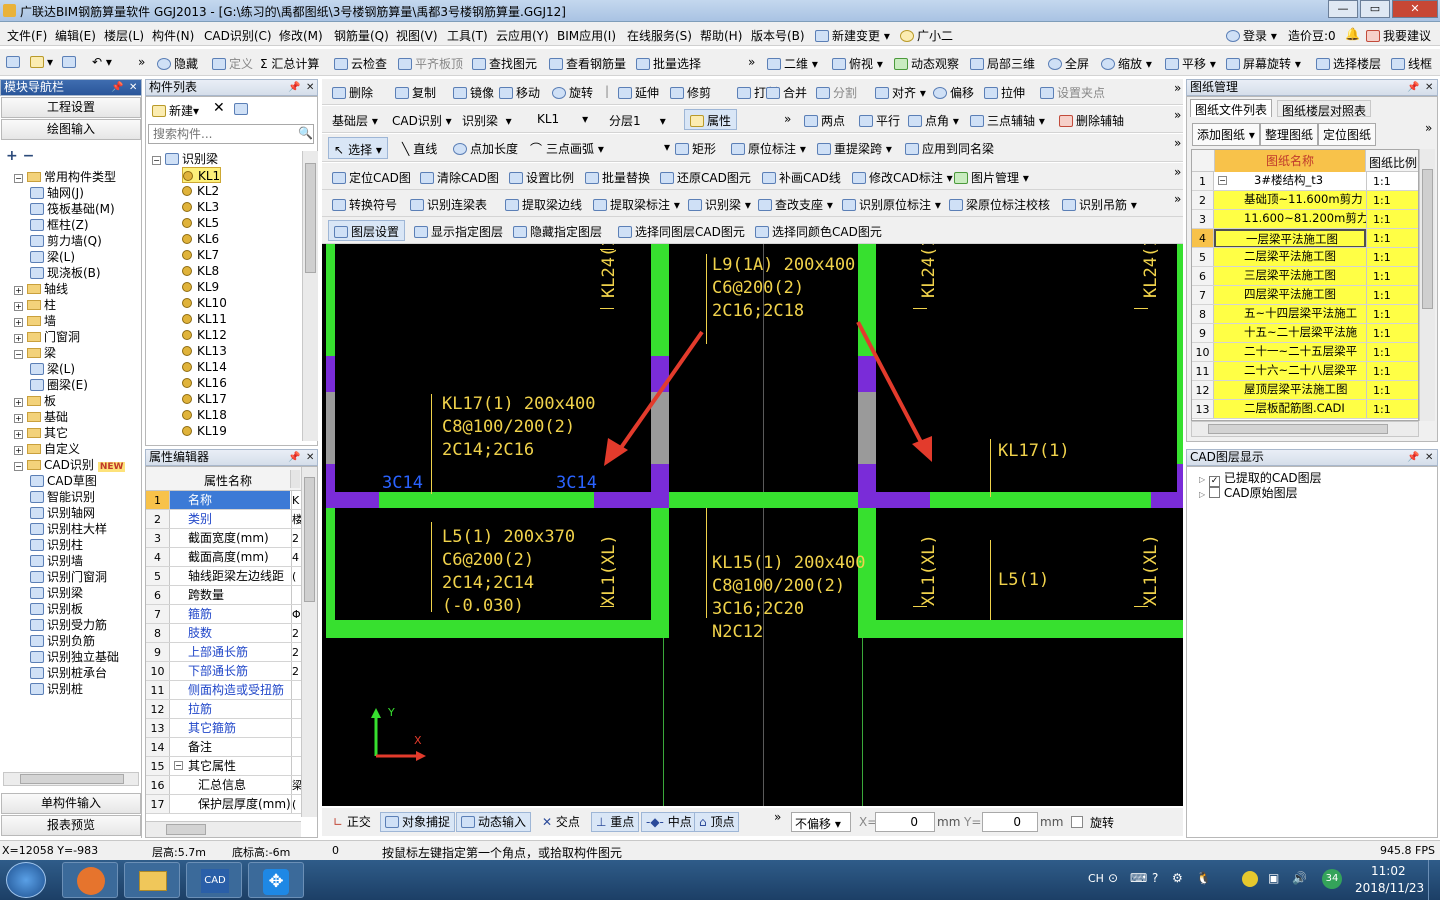  What do you see at coordinates (27, 35) in the screenshot?
I see `menu-file: 文件(F)` at bounding box center [27, 35].